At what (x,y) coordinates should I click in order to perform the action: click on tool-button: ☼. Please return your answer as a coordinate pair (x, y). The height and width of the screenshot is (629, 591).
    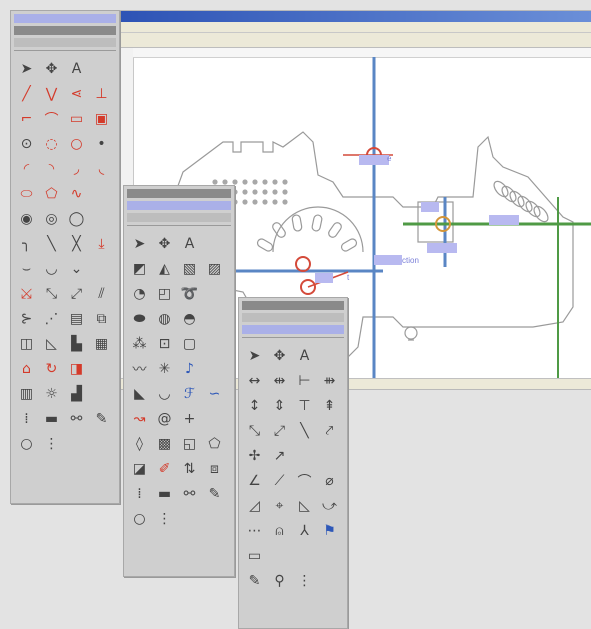
    Looking at the image, I should click on (51, 393).